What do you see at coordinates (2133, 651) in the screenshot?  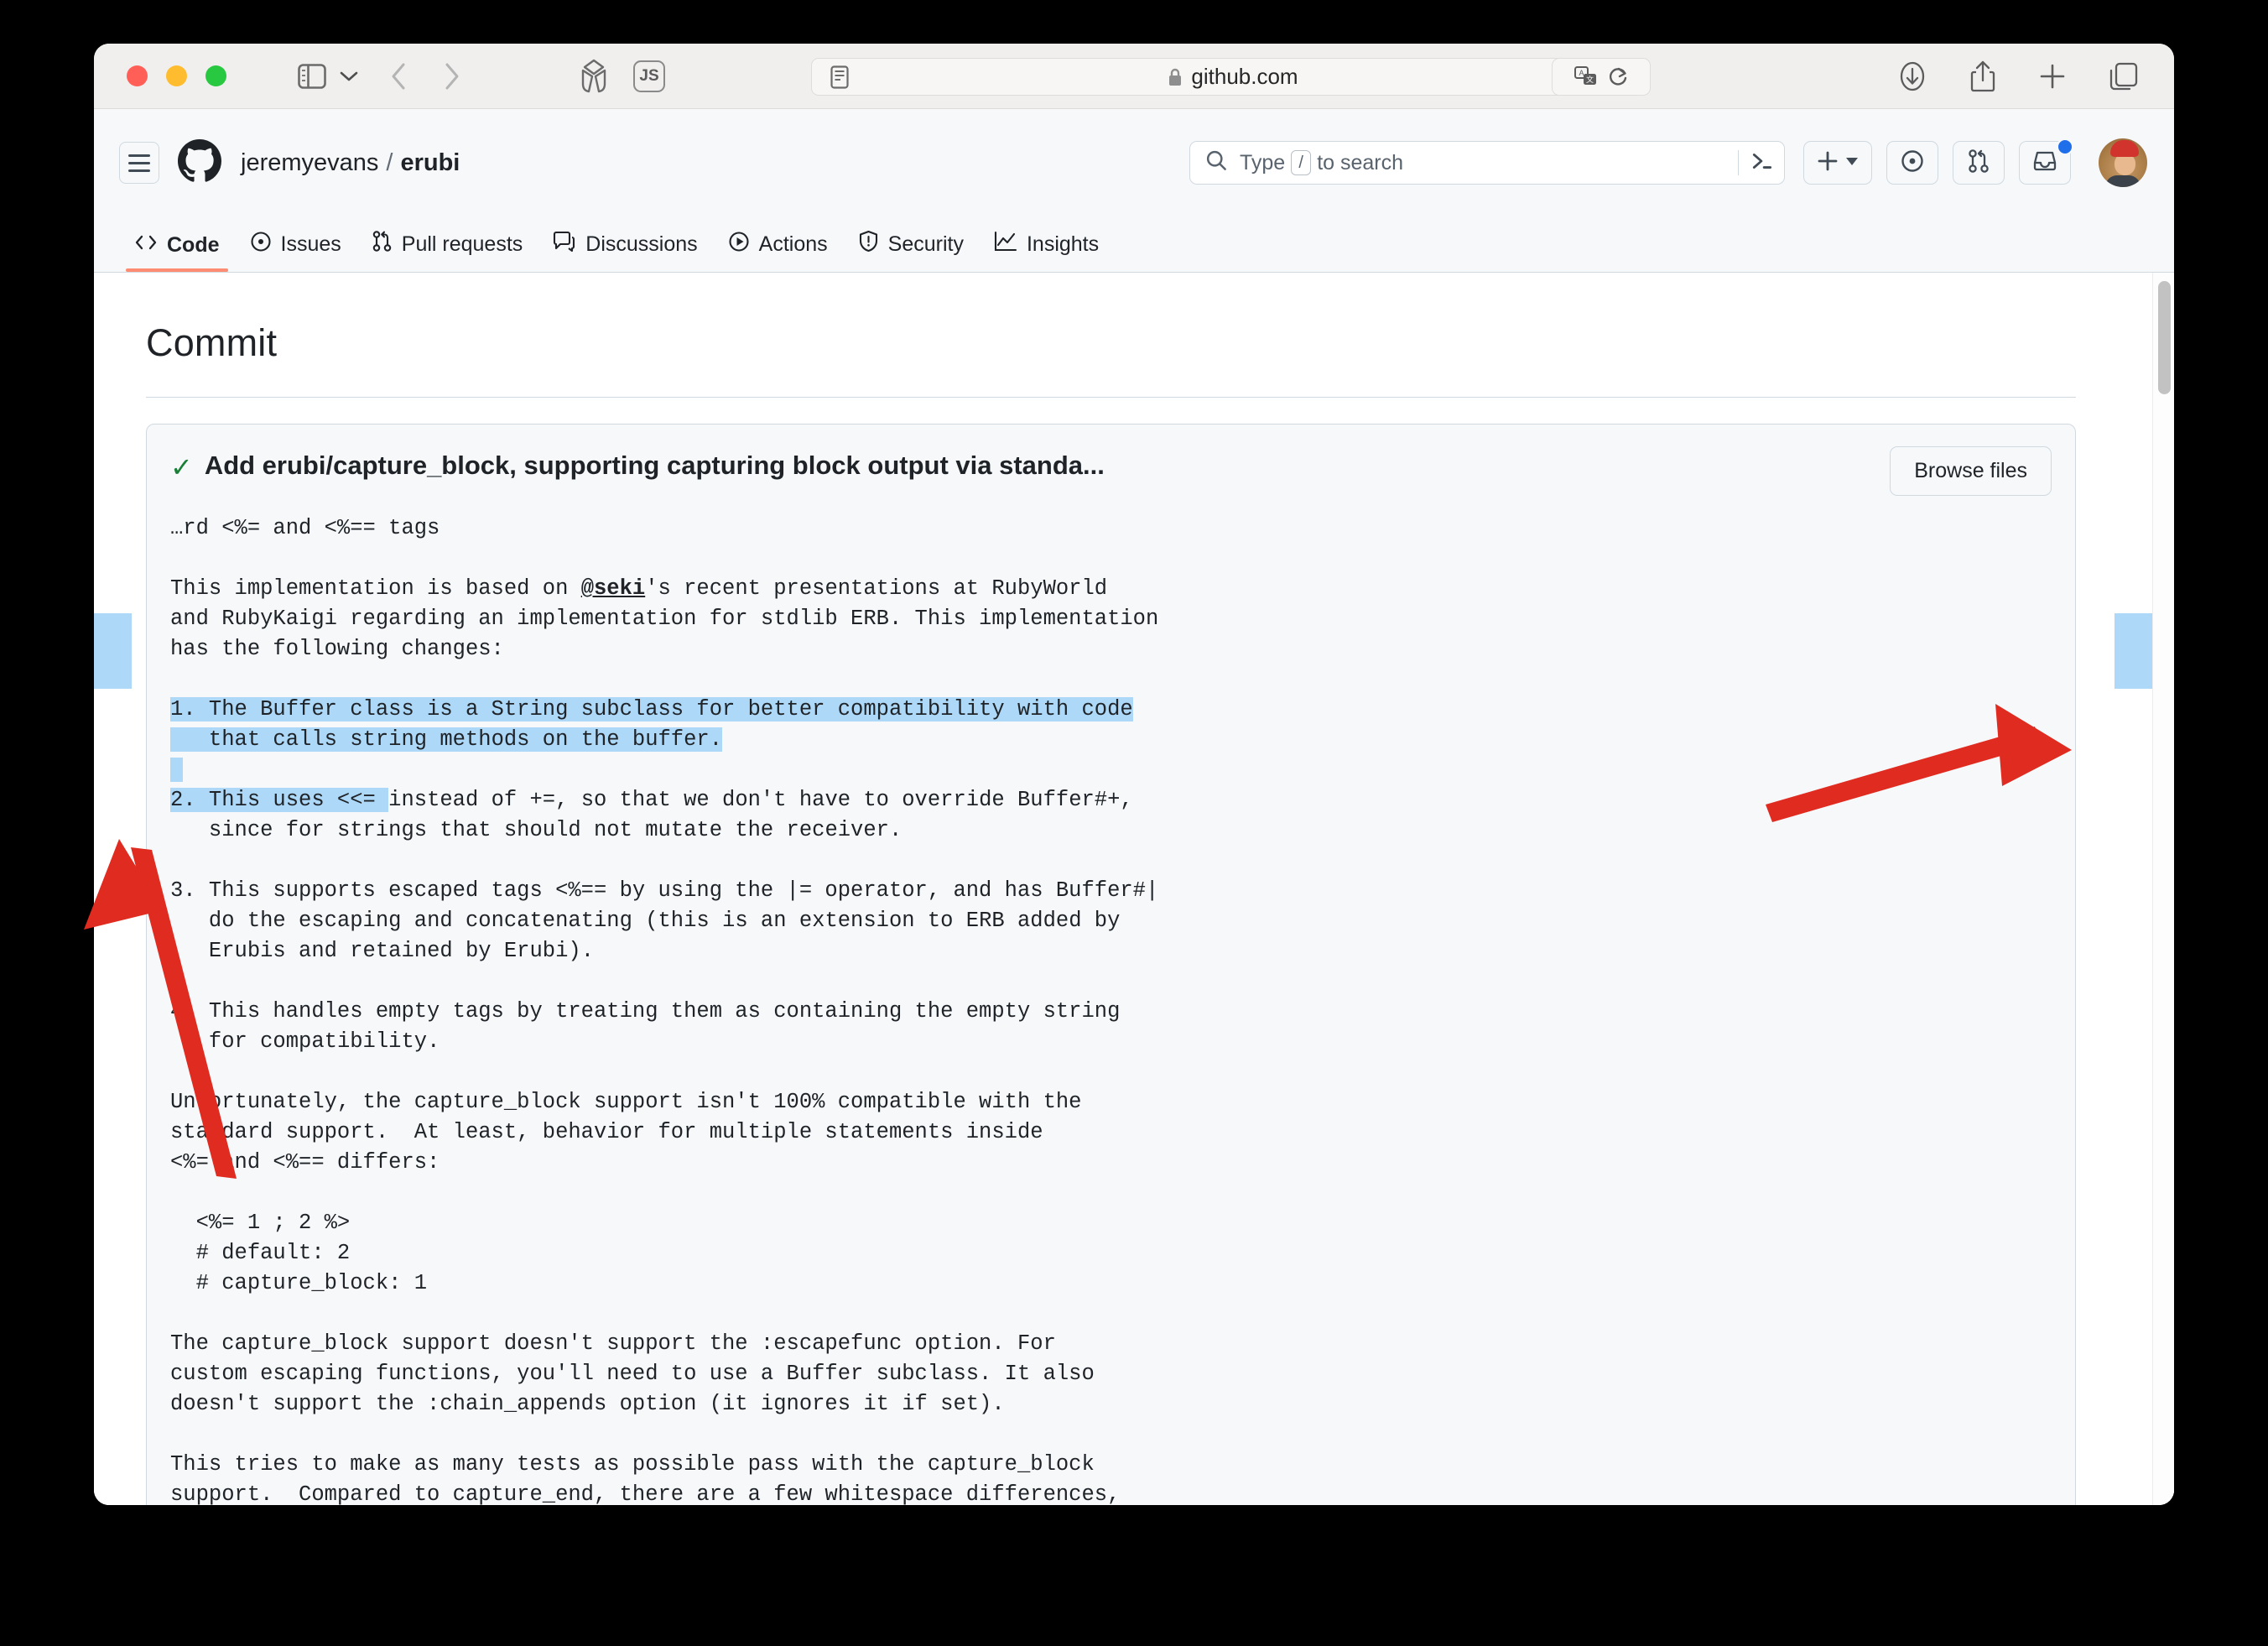 I see `right-edge-selection-block` at bounding box center [2133, 651].